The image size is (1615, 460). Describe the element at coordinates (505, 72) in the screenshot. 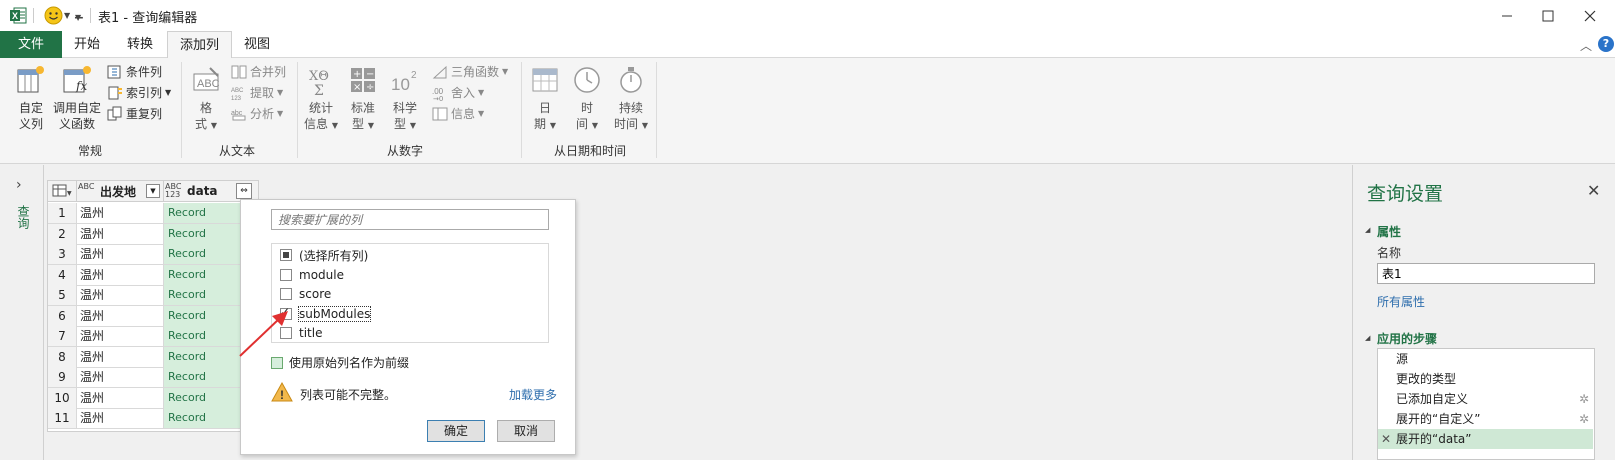

I see `trigonometry-dropdown-icon: ▼` at that location.